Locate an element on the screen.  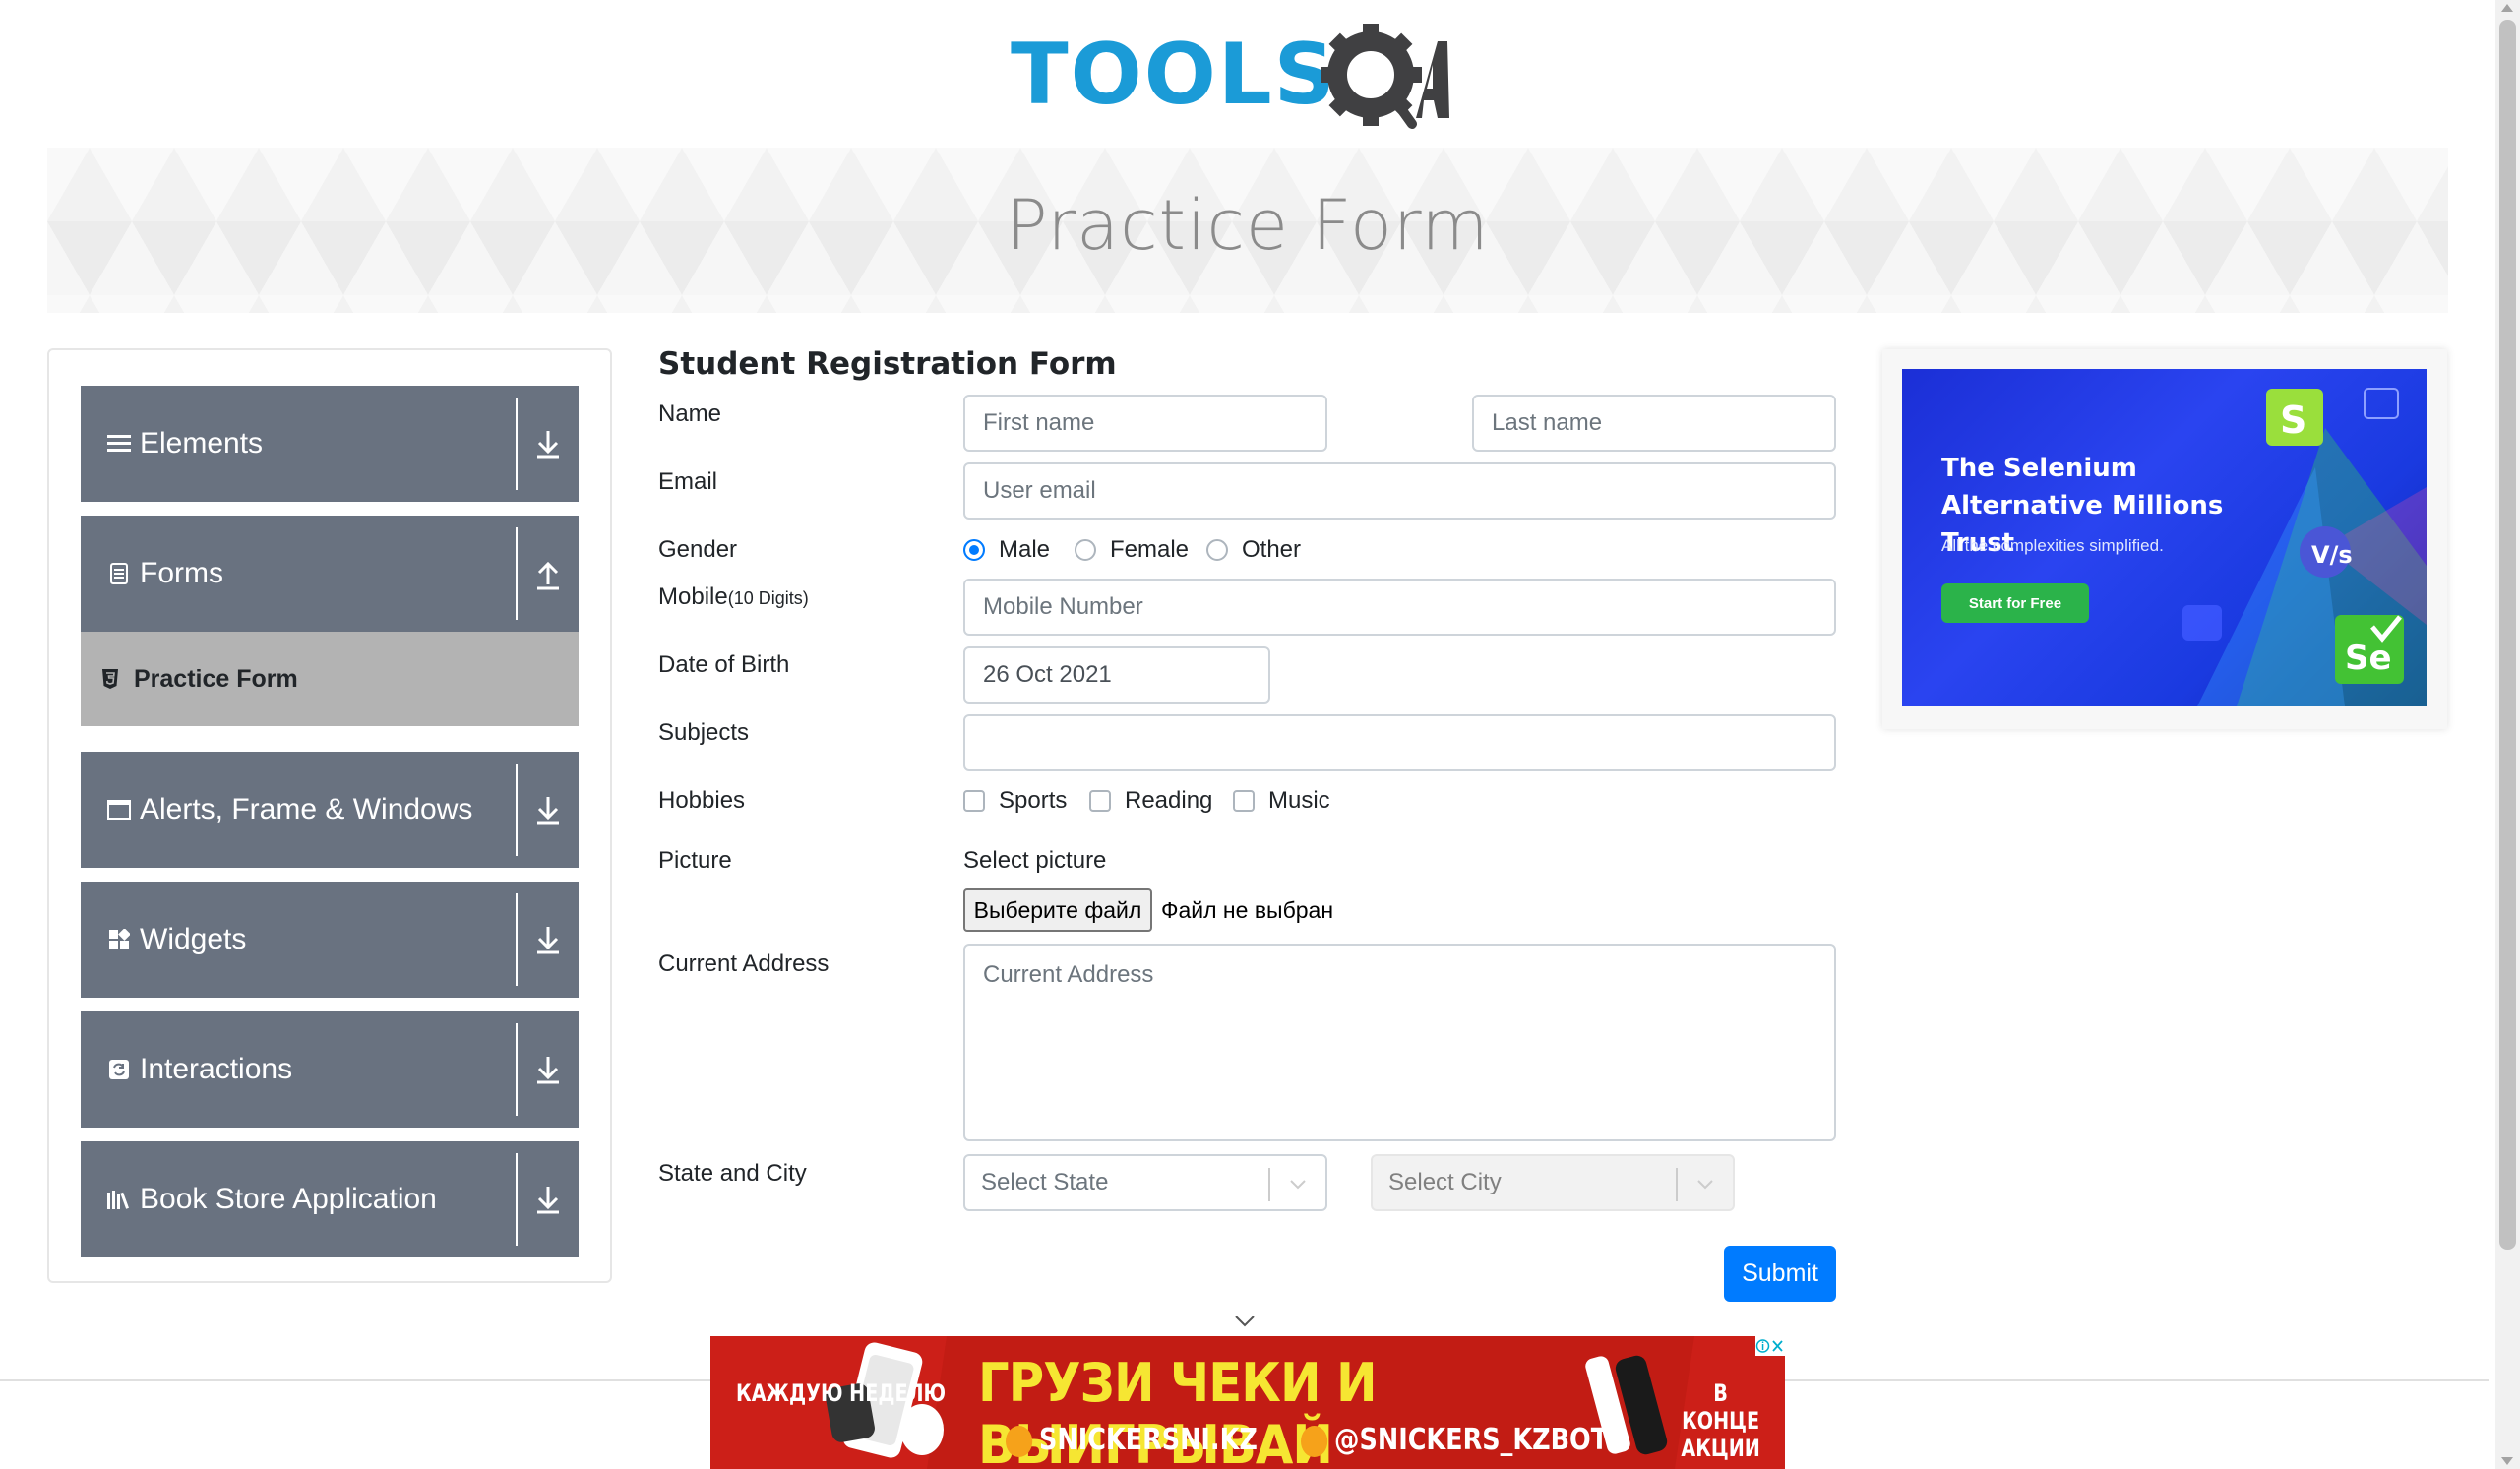
ad-site-text: SNICKERSNI.KZ is located at coordinates (1132, 1440).